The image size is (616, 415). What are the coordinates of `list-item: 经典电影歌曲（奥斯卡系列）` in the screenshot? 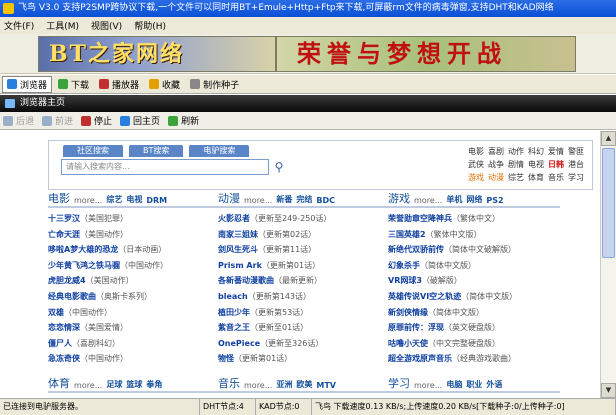 It's located at (134, 297).